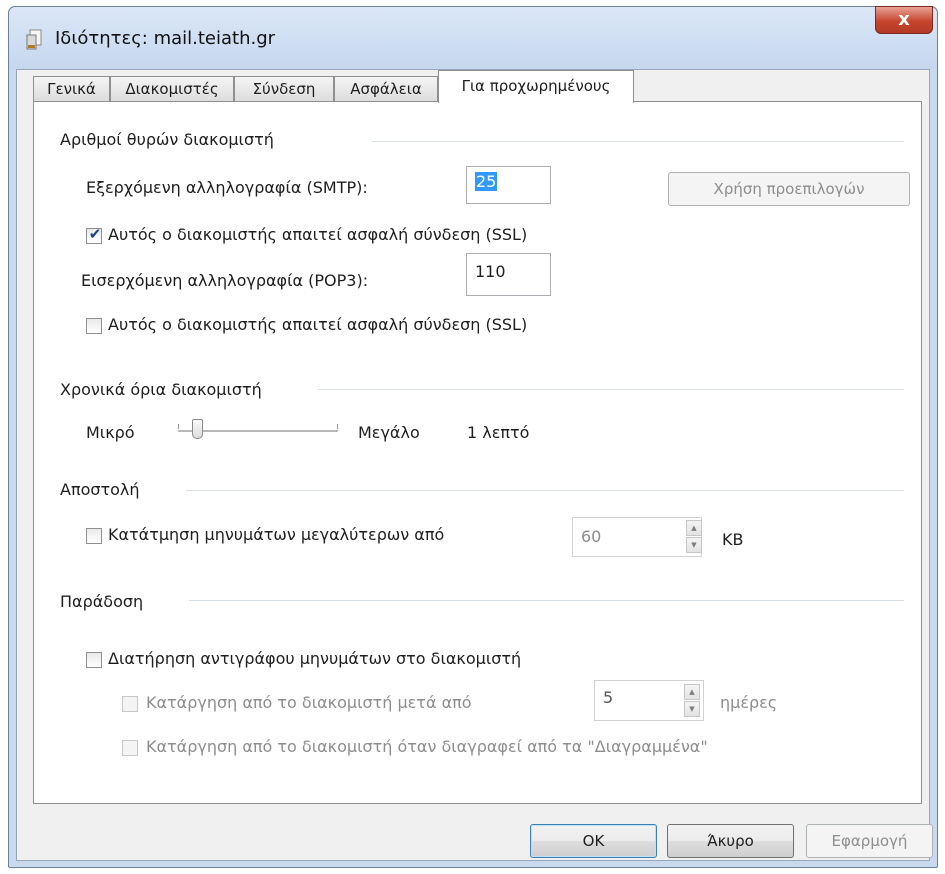 This screenshot has height=874, width=945. I want to click on split-size-input: 60, so click(637, 537).